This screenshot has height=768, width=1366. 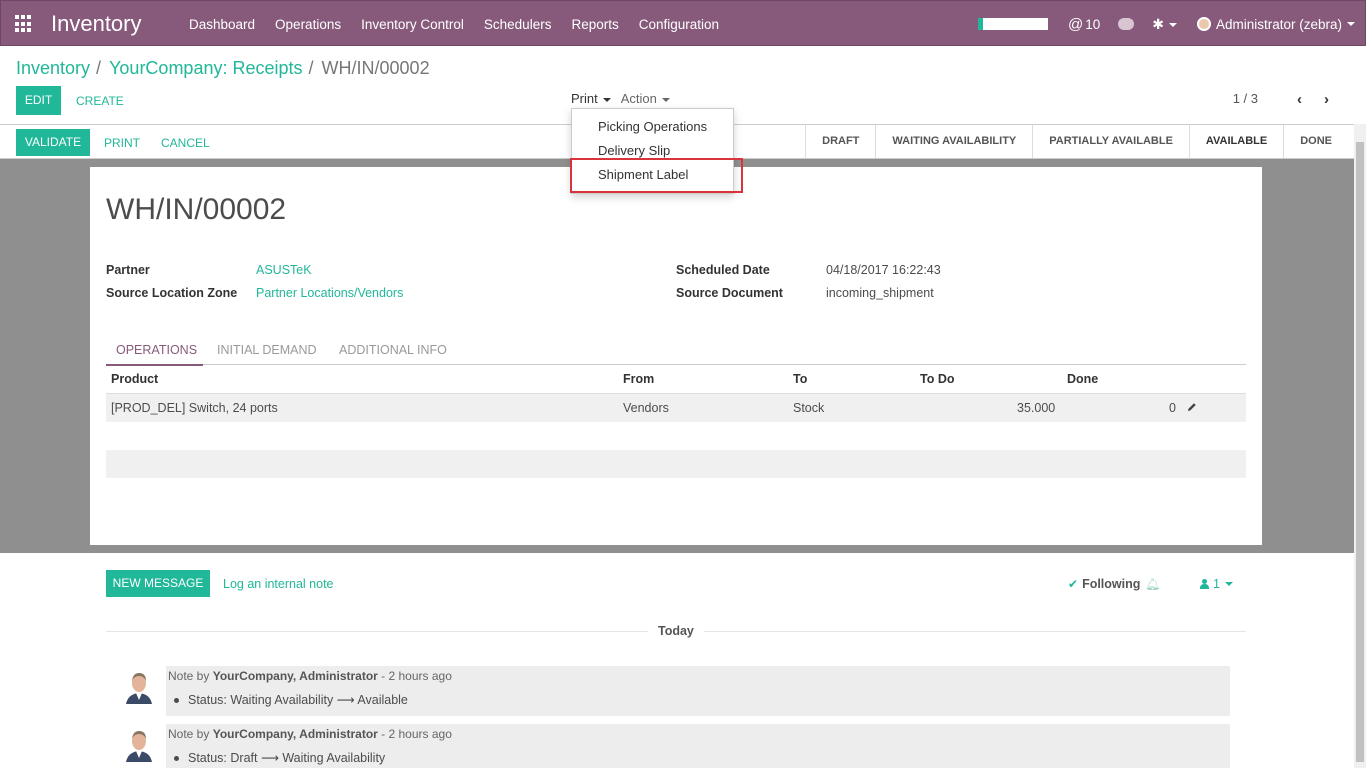 I want to click on message-time: - 2 hours ago, so click(x=416, y=734).